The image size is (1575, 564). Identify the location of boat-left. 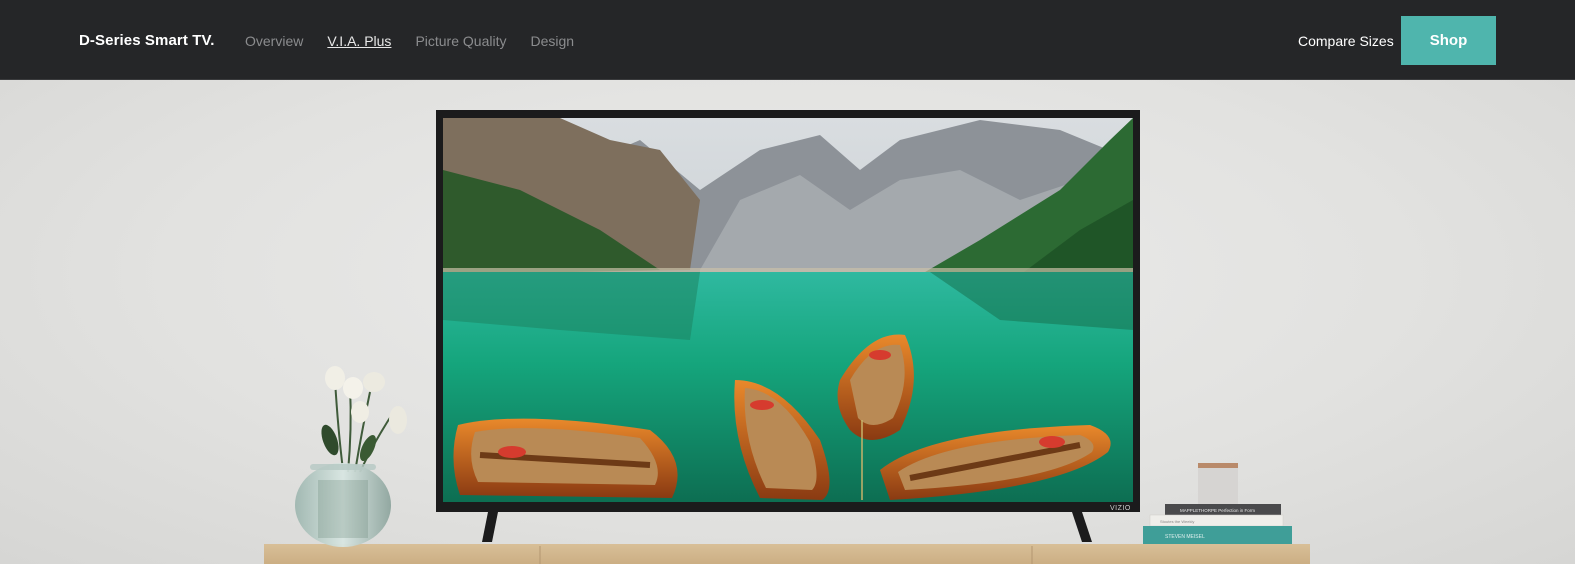
(565, 458).